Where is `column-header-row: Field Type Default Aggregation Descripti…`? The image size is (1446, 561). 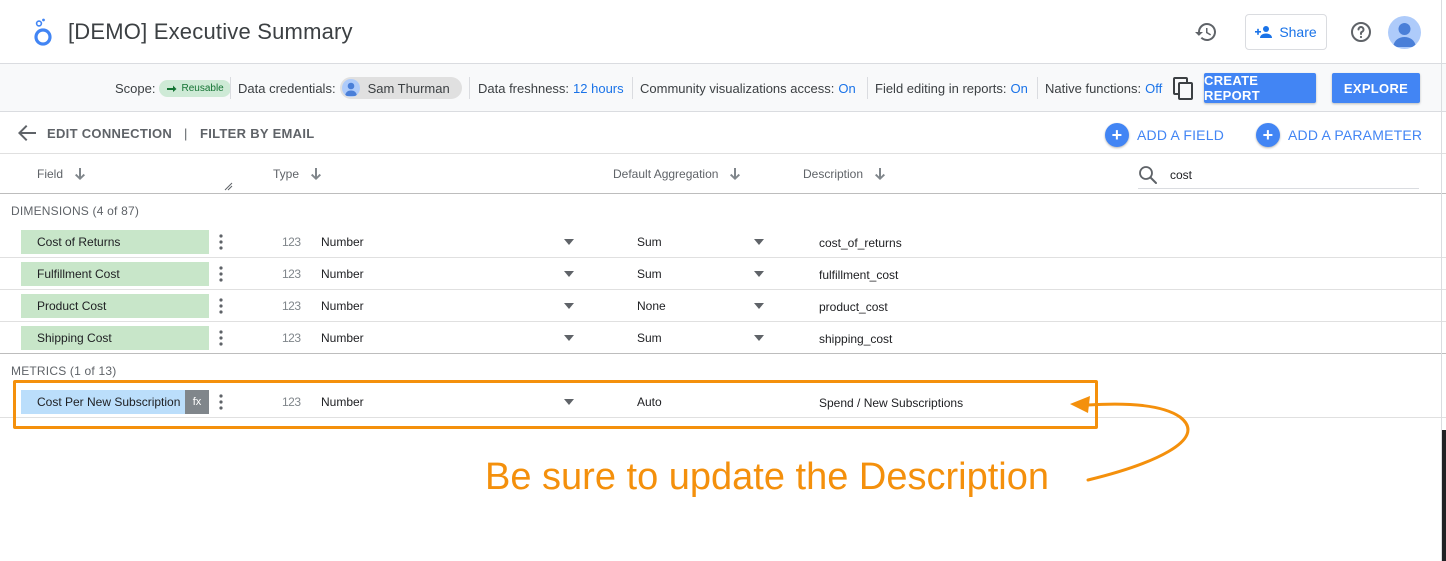 column-header-row: Field Type Default Aggregation Descripti… is located at coordinates (723, 174).